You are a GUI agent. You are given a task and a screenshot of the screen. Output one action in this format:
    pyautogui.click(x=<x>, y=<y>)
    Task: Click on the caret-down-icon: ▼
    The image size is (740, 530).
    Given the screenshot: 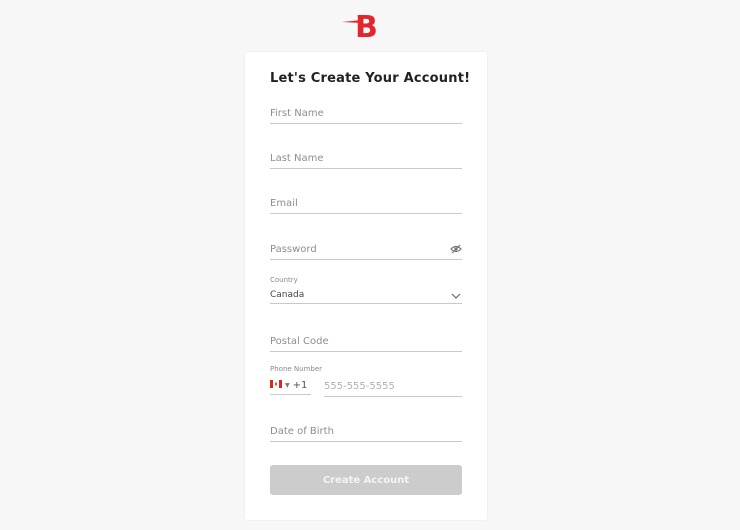 What is the action you would take?
    pyautogui.click(x=287, y=385)
    